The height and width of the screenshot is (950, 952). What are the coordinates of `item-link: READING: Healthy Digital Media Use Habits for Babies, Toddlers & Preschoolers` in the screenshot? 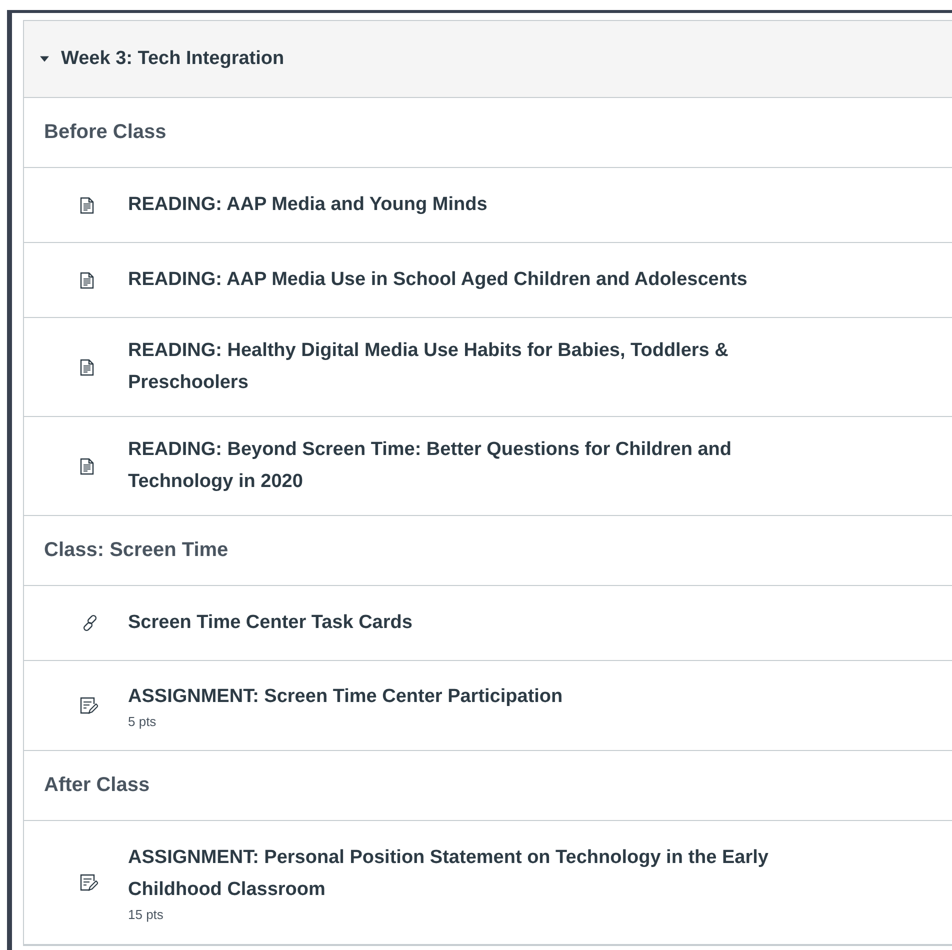 It's located at (478, 367).